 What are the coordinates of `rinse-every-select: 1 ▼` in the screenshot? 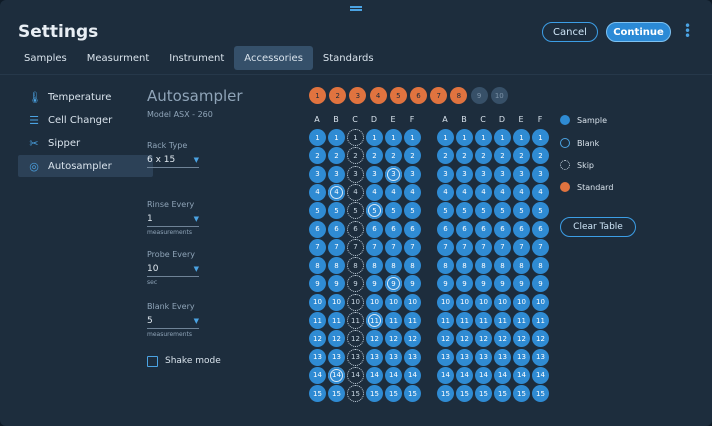 It's located at (173, 219).